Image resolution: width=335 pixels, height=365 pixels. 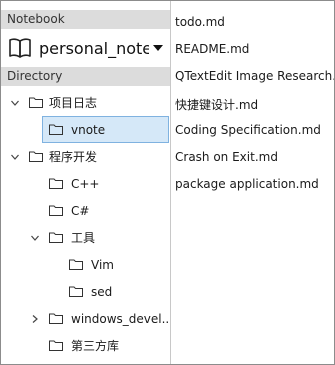 I want to click on tree-item-label: 工具, so click(x=83, y=238).